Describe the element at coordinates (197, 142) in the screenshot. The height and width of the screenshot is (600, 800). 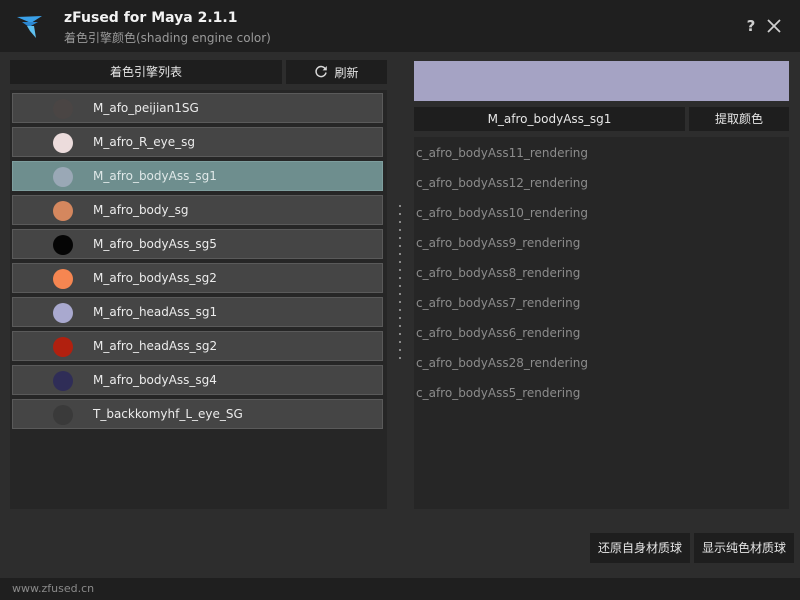
I see `list-item: M_afro_R_eye_sg` at that location.